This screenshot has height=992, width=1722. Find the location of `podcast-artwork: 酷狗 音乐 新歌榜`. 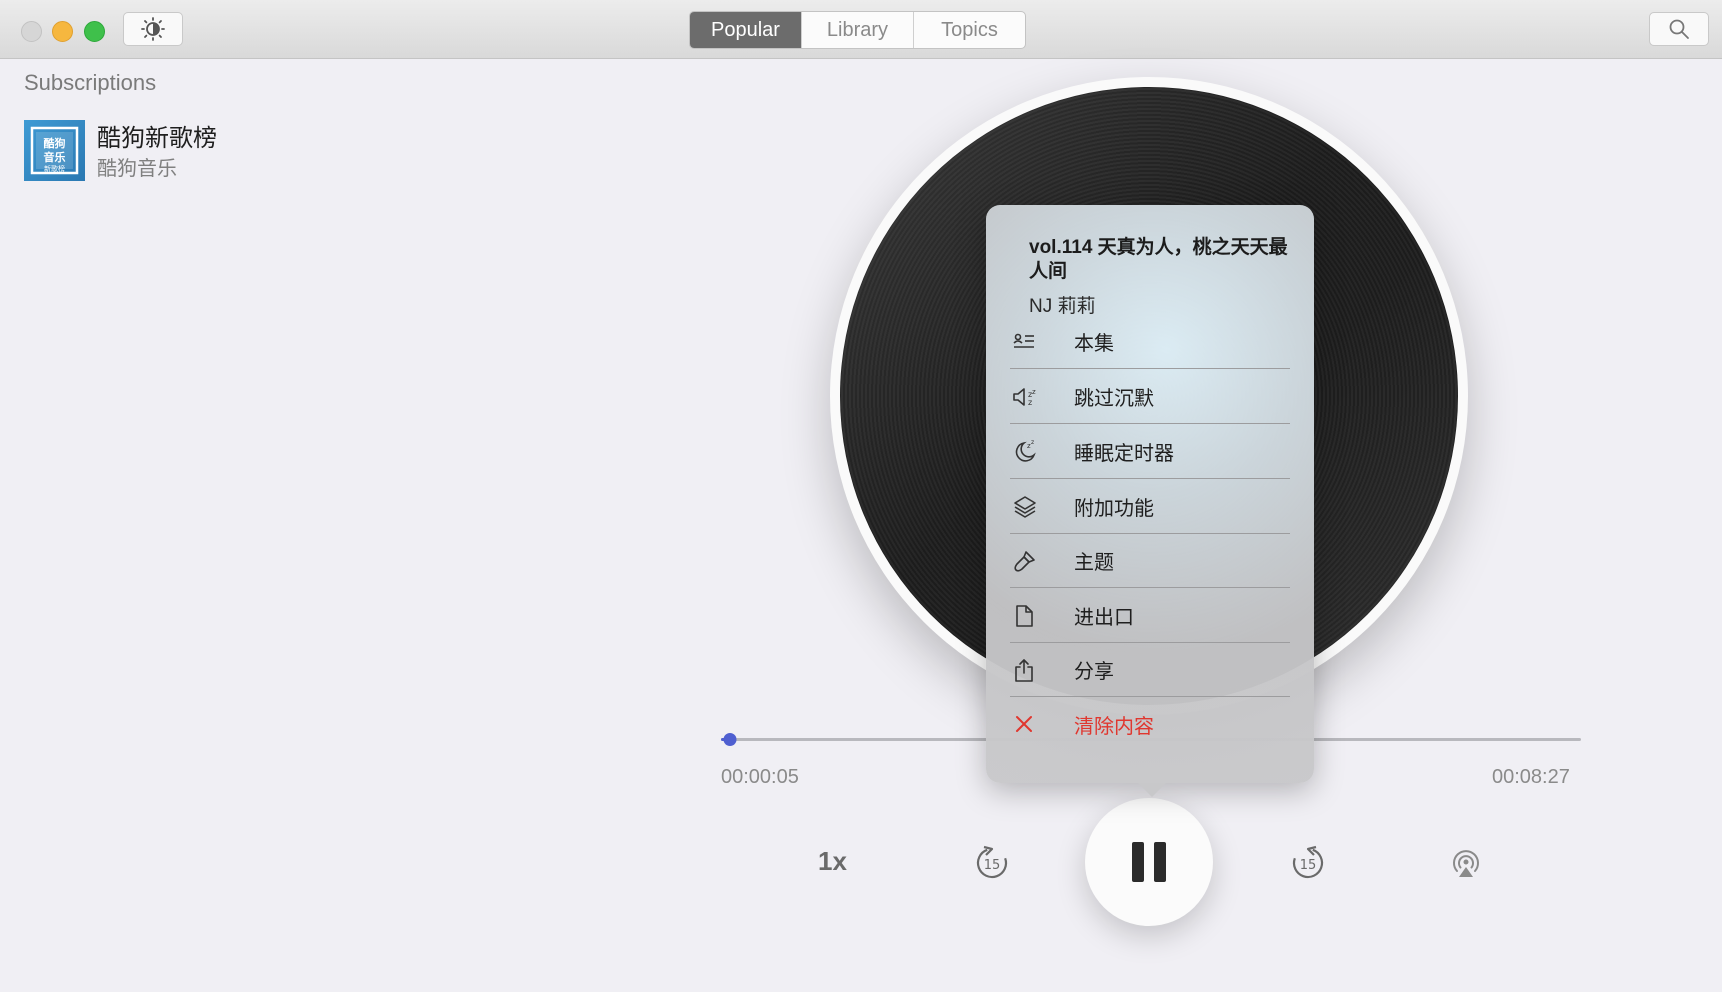

podcast-artwork: 酷狗 音乐 新歌榜 is located at coordinates (54, 150).